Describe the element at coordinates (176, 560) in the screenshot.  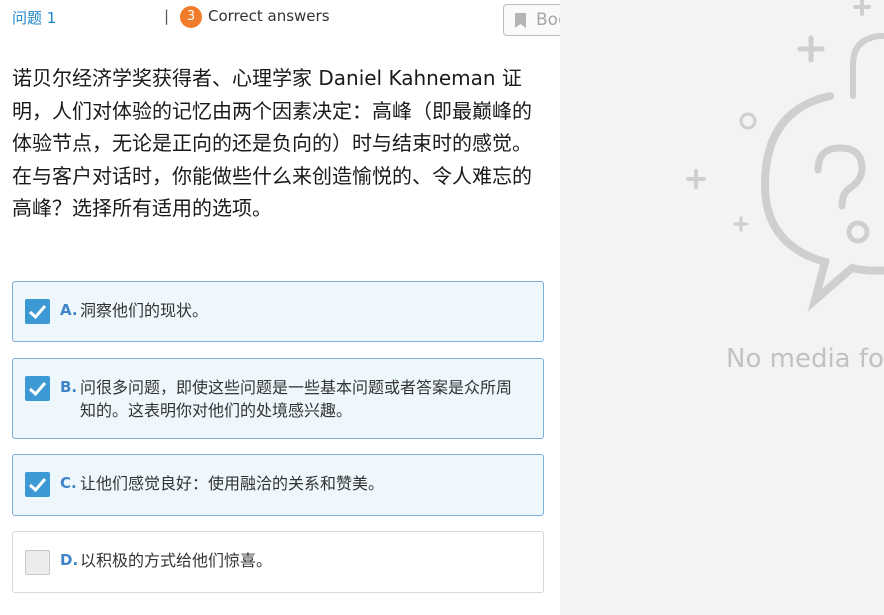
I see `option-text: 以积极的方式给他们惊喜。` at that location.